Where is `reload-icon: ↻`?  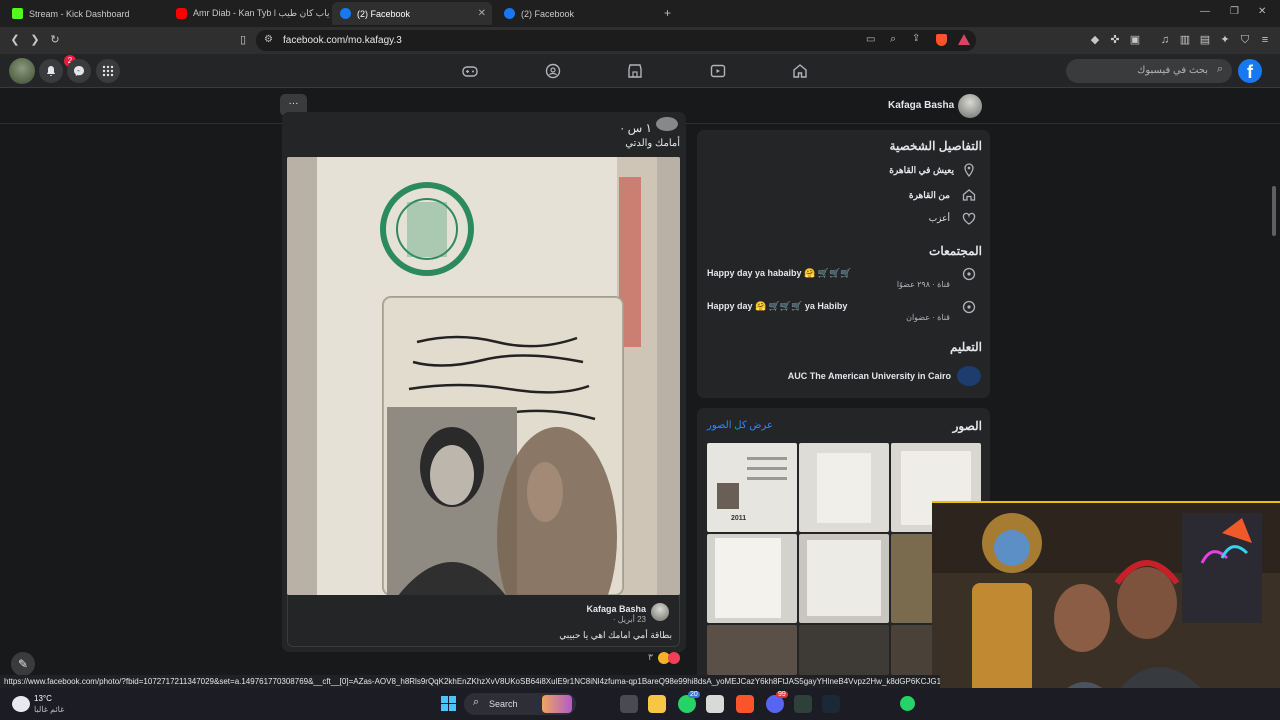 reload-icon: ↻ is located at coordinates (55, 40).